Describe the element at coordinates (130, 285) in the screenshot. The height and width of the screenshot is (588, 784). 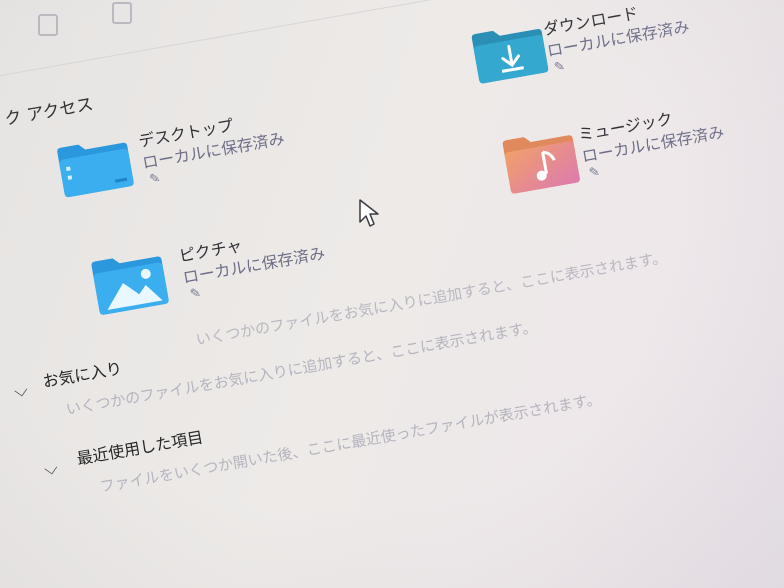
I see `pictures-folder-icon` at that location.